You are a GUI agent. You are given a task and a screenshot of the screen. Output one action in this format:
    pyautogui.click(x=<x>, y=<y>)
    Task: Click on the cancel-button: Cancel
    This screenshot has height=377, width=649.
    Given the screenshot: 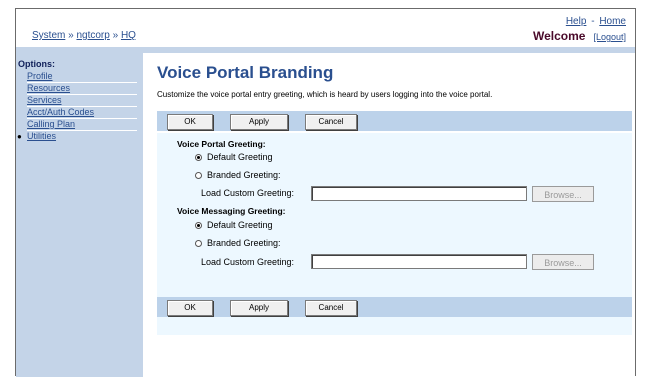 What is the action you would take?
    pyautogui.click(x=331, y=122)
    